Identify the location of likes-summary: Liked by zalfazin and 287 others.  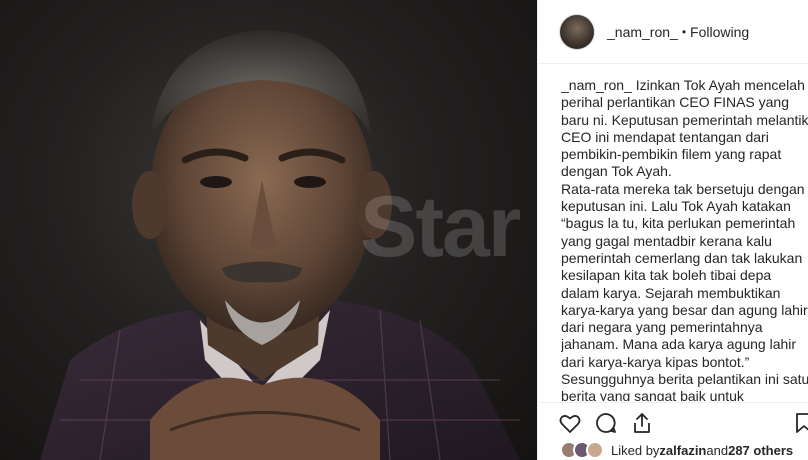
(676, 450).